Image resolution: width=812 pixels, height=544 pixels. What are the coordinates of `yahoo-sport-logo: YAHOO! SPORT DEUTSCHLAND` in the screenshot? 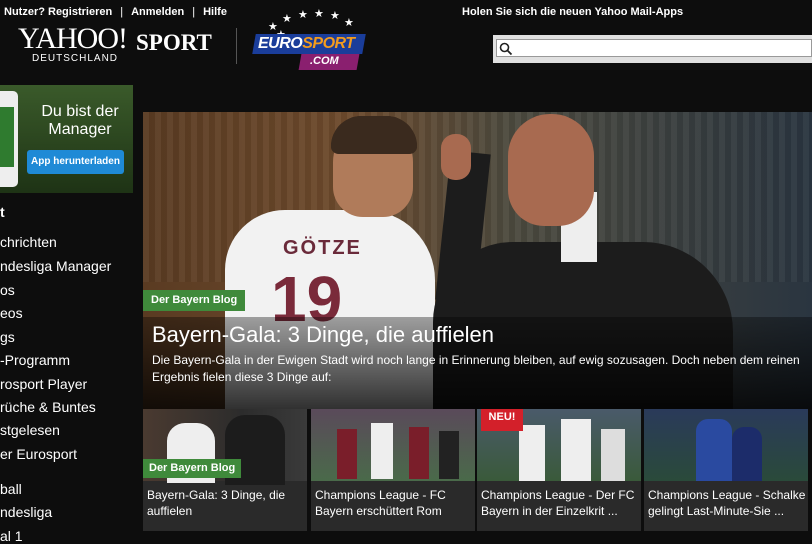 It's located at (116, 44).